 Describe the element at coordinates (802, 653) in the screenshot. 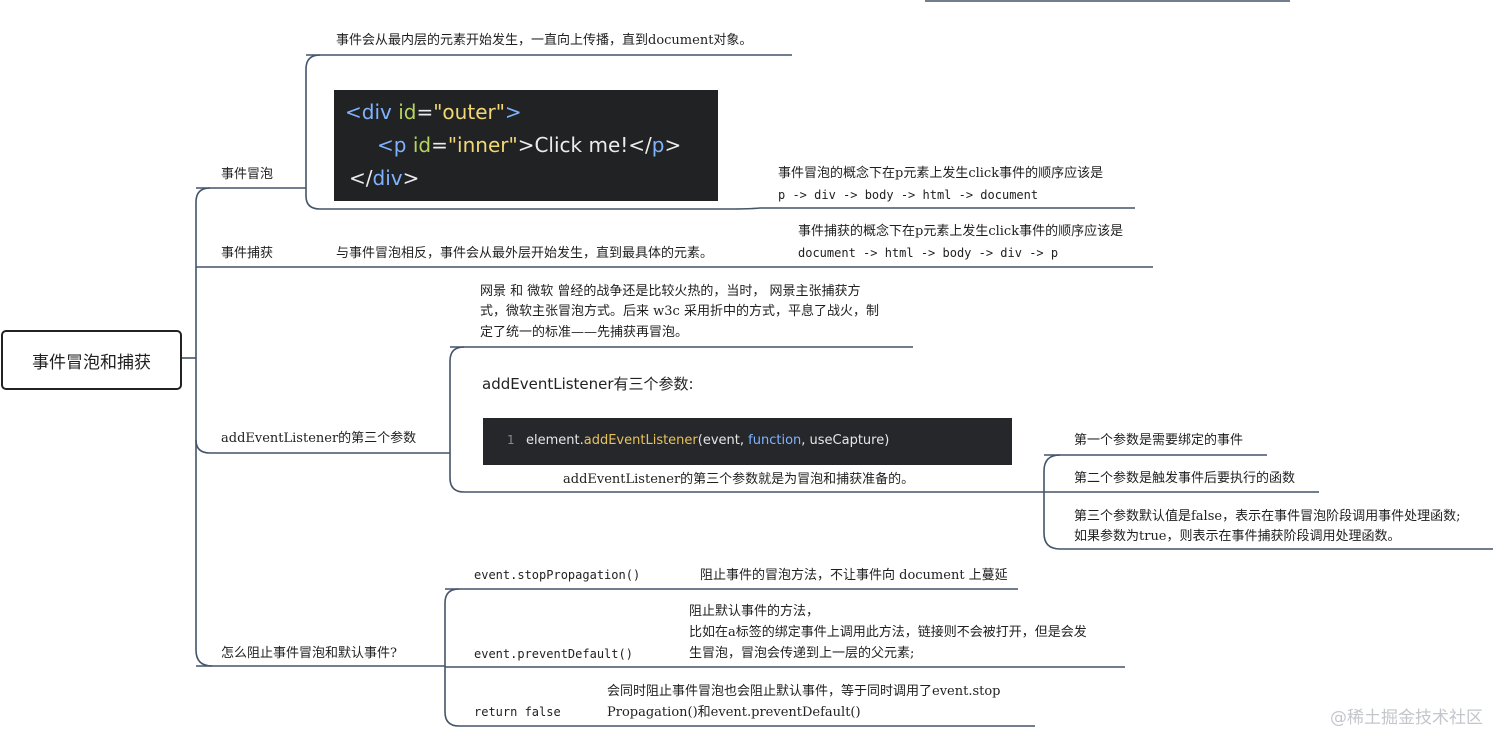

I see `prevent-default-desc-line-3: 生冒泡，冒泡会传递到上一层的父元素;` at that location.